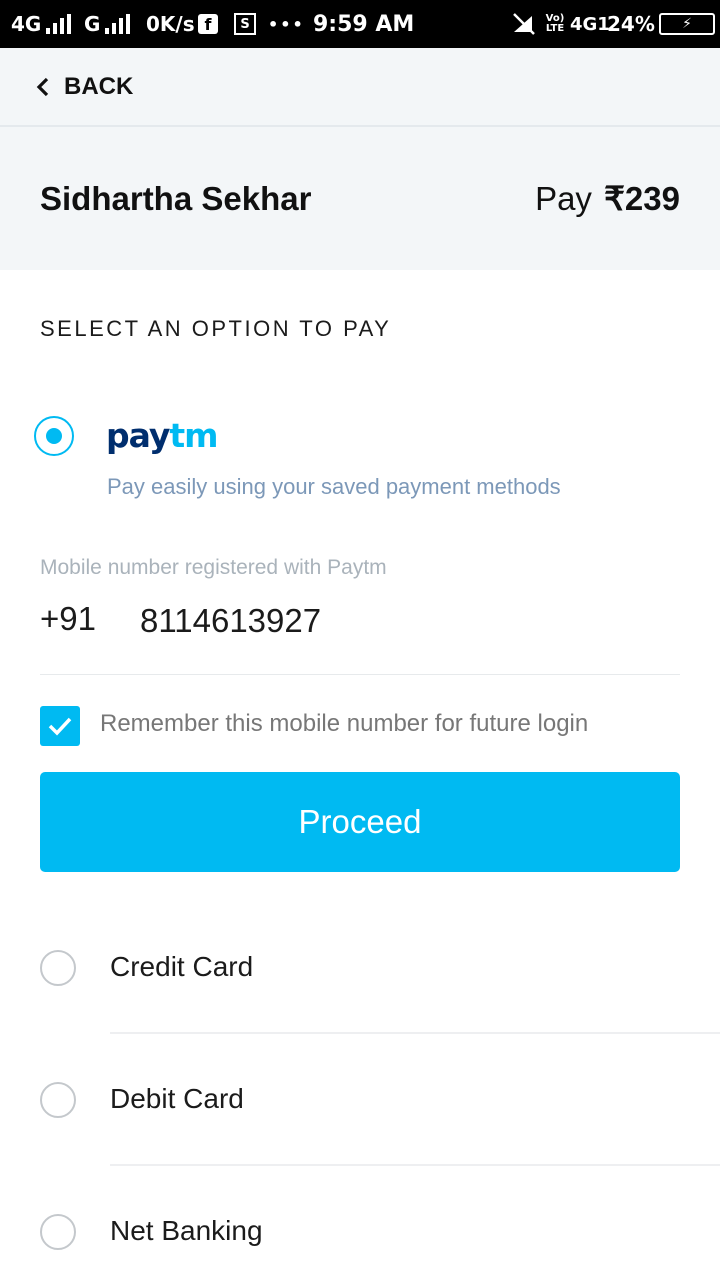 The height and width of the screenshot is (1280, 720). I want to click on chevron-left-icon, so click(42, 86).